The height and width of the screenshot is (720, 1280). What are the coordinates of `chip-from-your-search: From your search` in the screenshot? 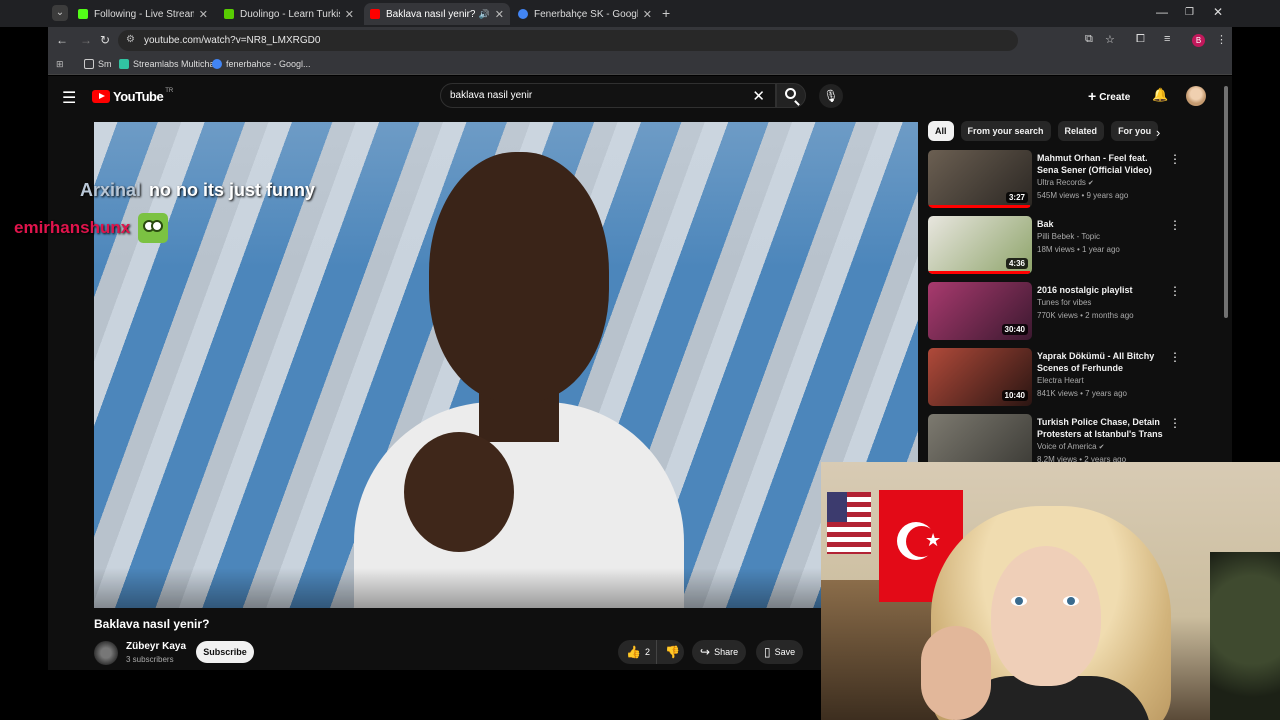 It's located at (1005, 131).